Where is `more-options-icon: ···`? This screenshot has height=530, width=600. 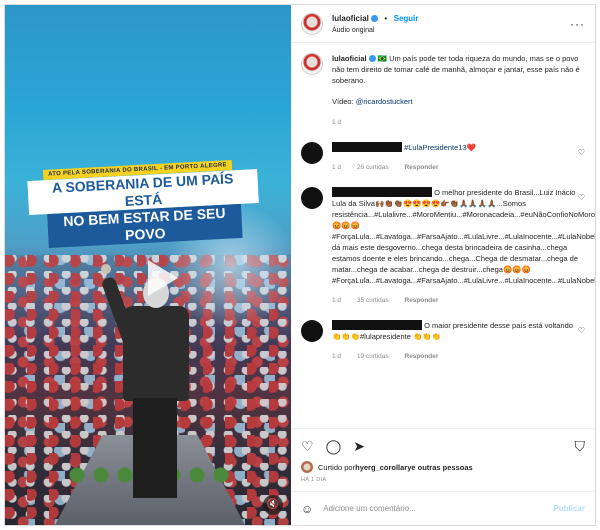 more-options-icon: ··· is located at coordinates (577, 24).